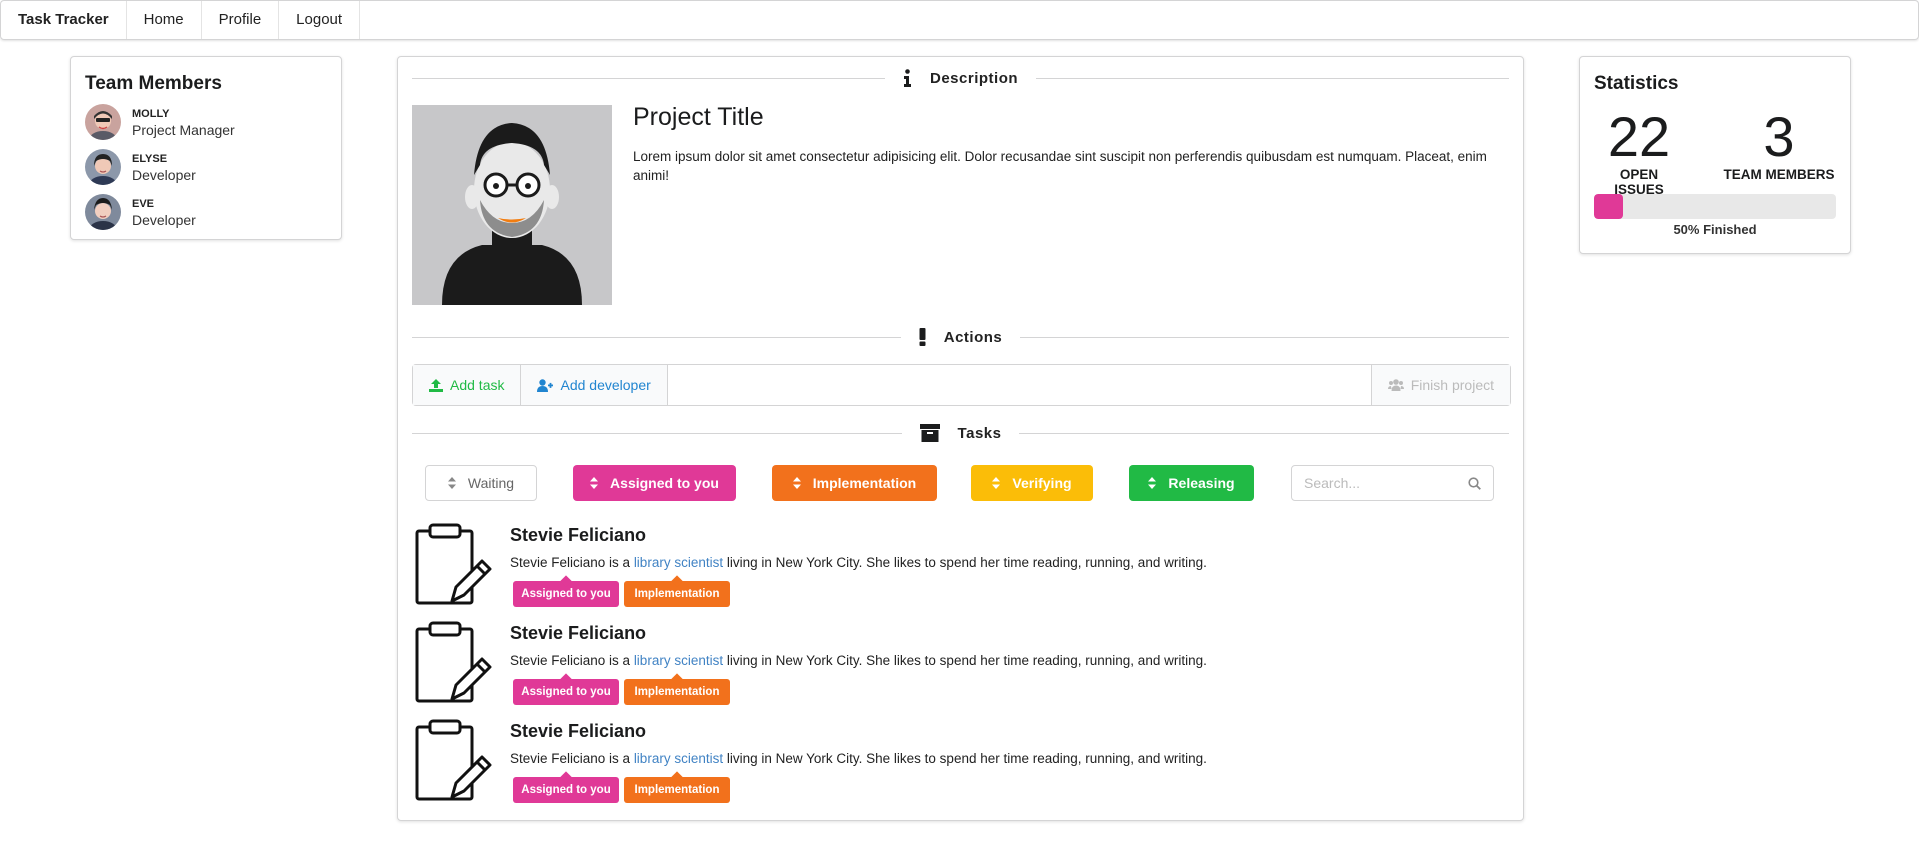 The image size is (1919, 846). Describe the element at coordinates (1639, 136) in the screenshot. I see `open-issues-value: 22` at that location.